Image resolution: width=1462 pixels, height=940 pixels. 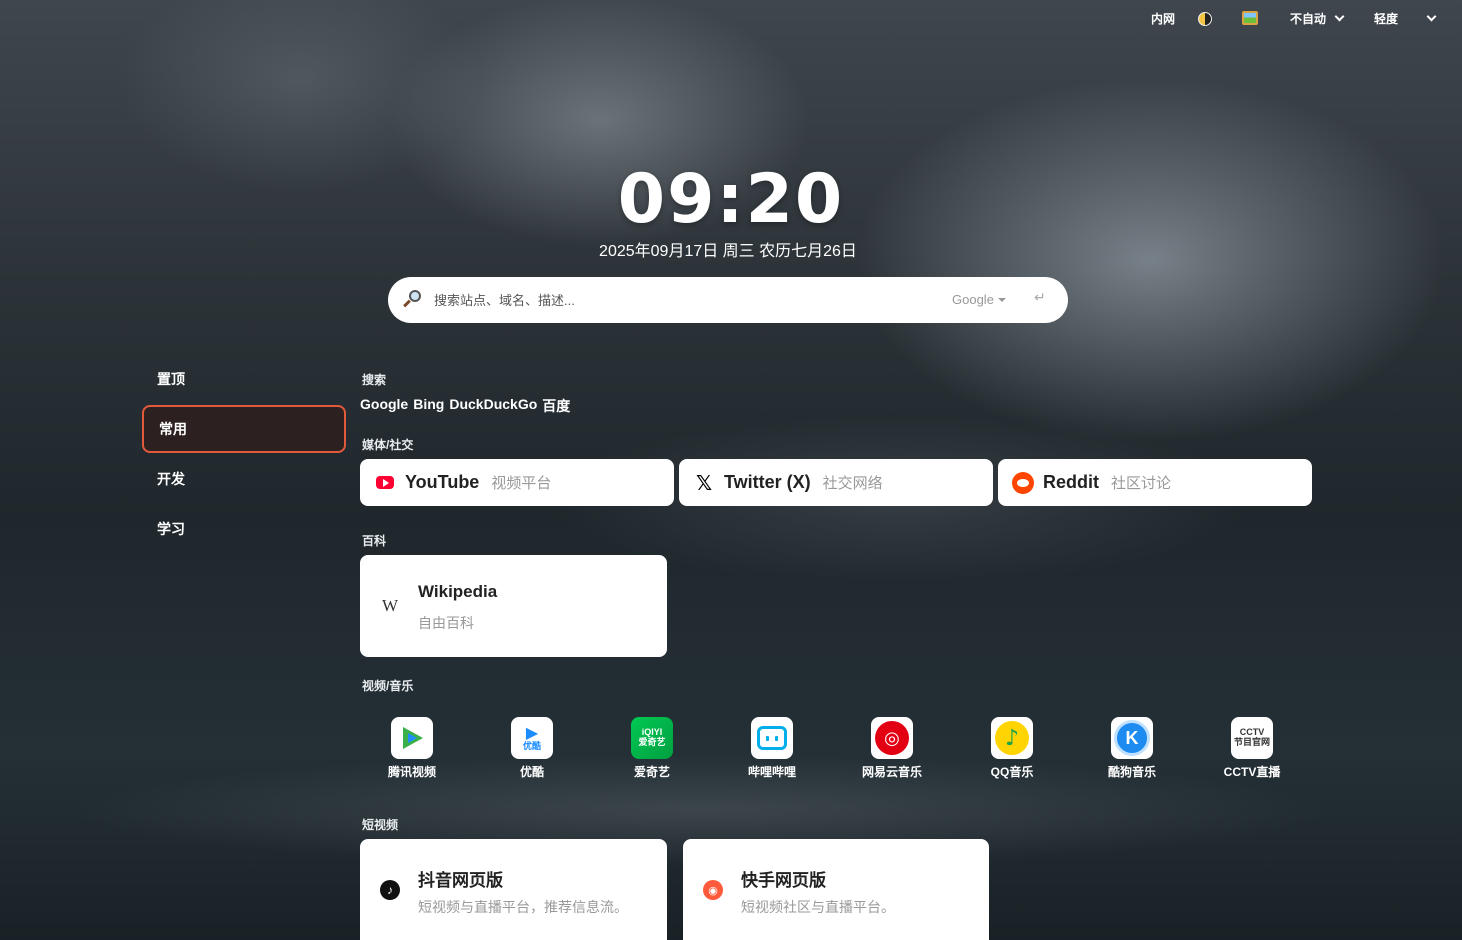 I want to click on level-dropdown: 轻度, so click(x=1405, y=18).